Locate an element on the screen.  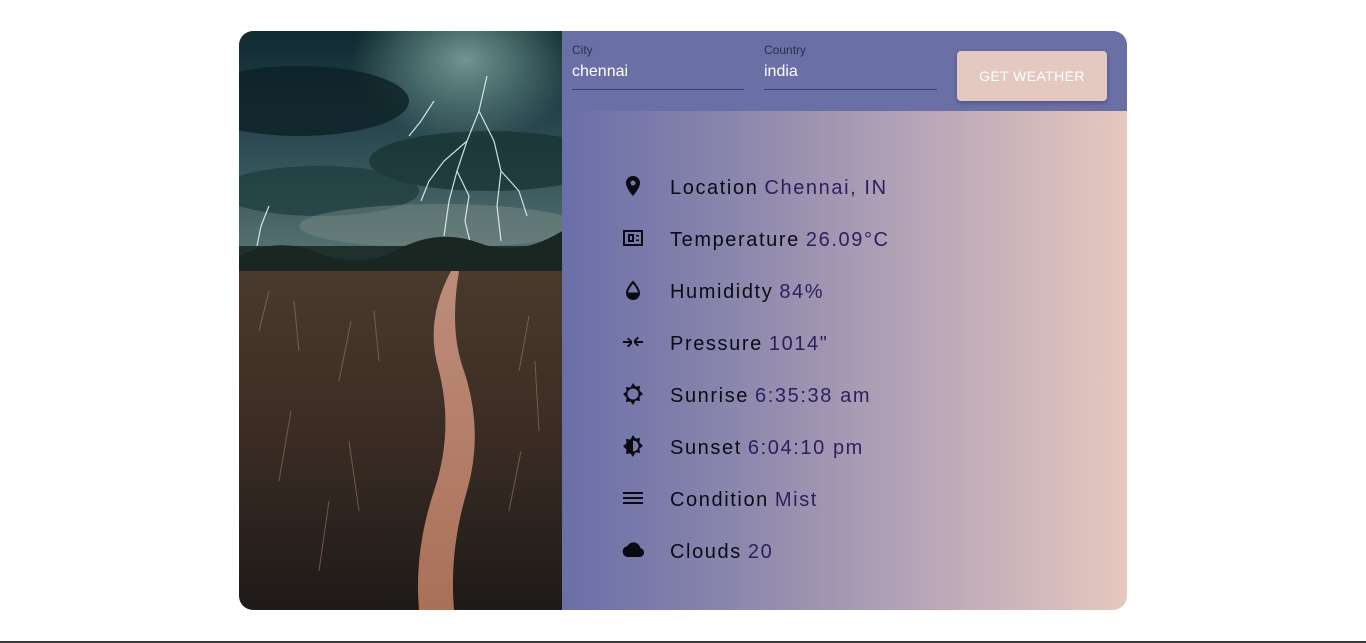
compress-arrows-icon is located at coordinates (633, 342).